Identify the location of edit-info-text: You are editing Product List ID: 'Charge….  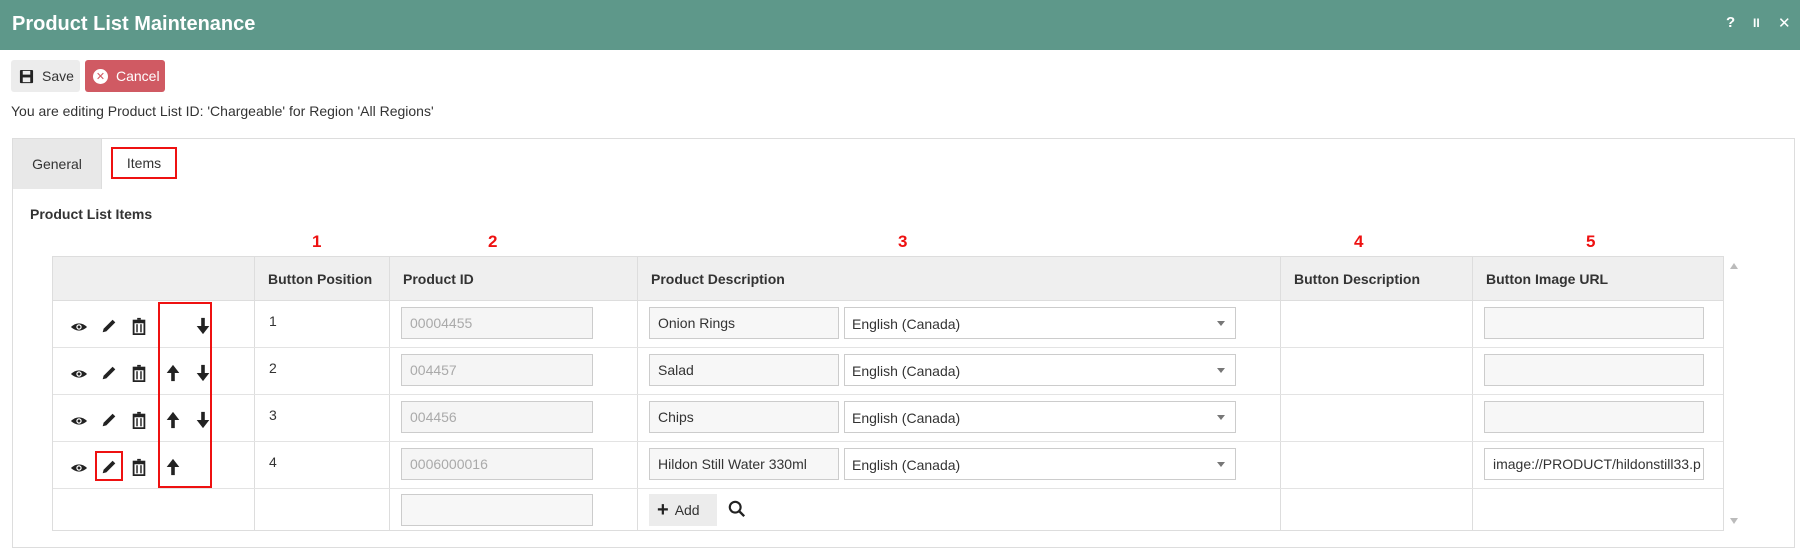
(222, 111).